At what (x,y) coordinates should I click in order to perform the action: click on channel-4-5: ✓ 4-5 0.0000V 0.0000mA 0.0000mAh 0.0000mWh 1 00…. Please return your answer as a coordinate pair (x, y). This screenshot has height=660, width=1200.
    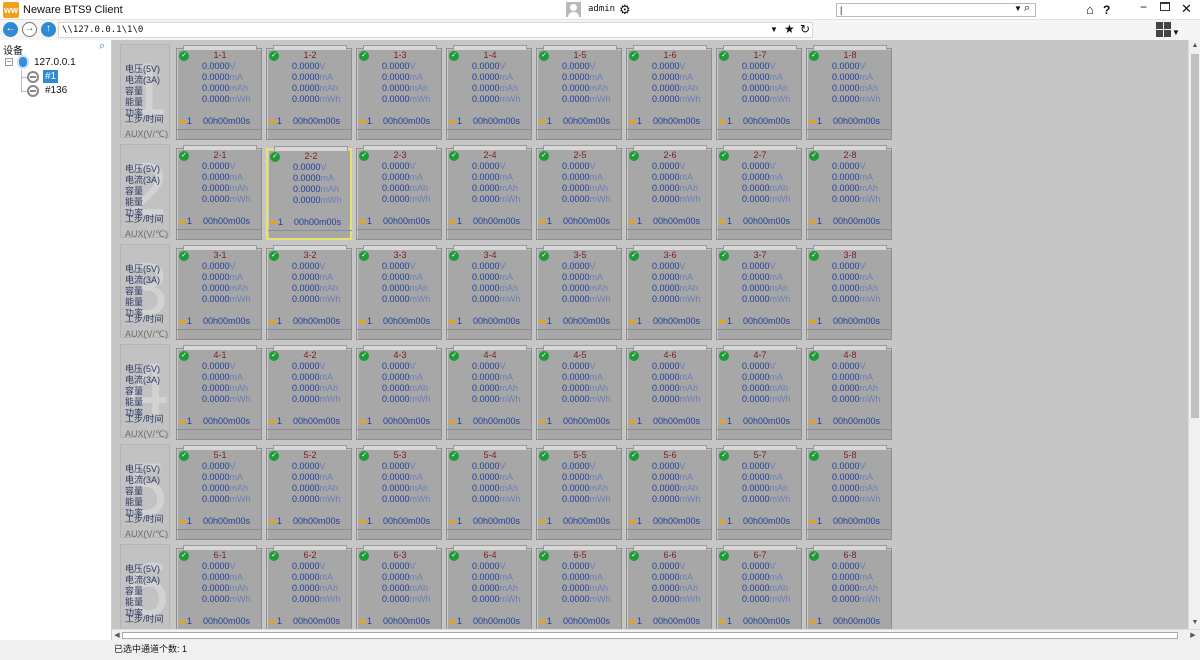
    Looking at the image, I should click on (579, 392).